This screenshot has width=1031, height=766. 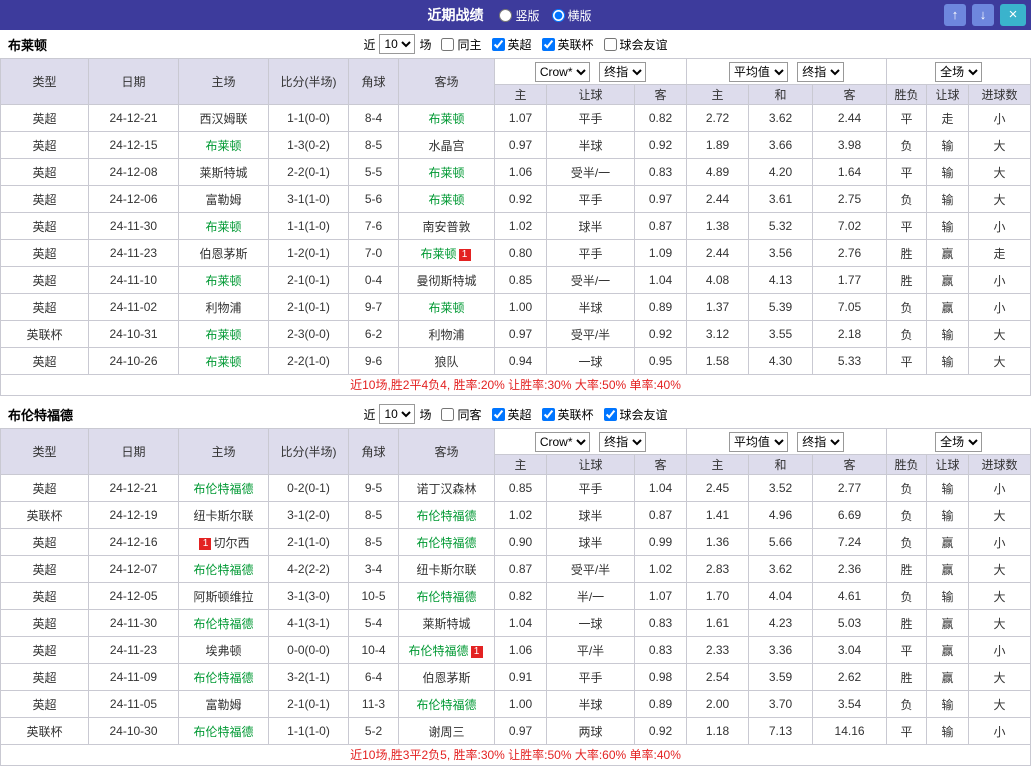 I want to click on home-team-cell: 伯恩茅斯, so click(x=223, y=253).